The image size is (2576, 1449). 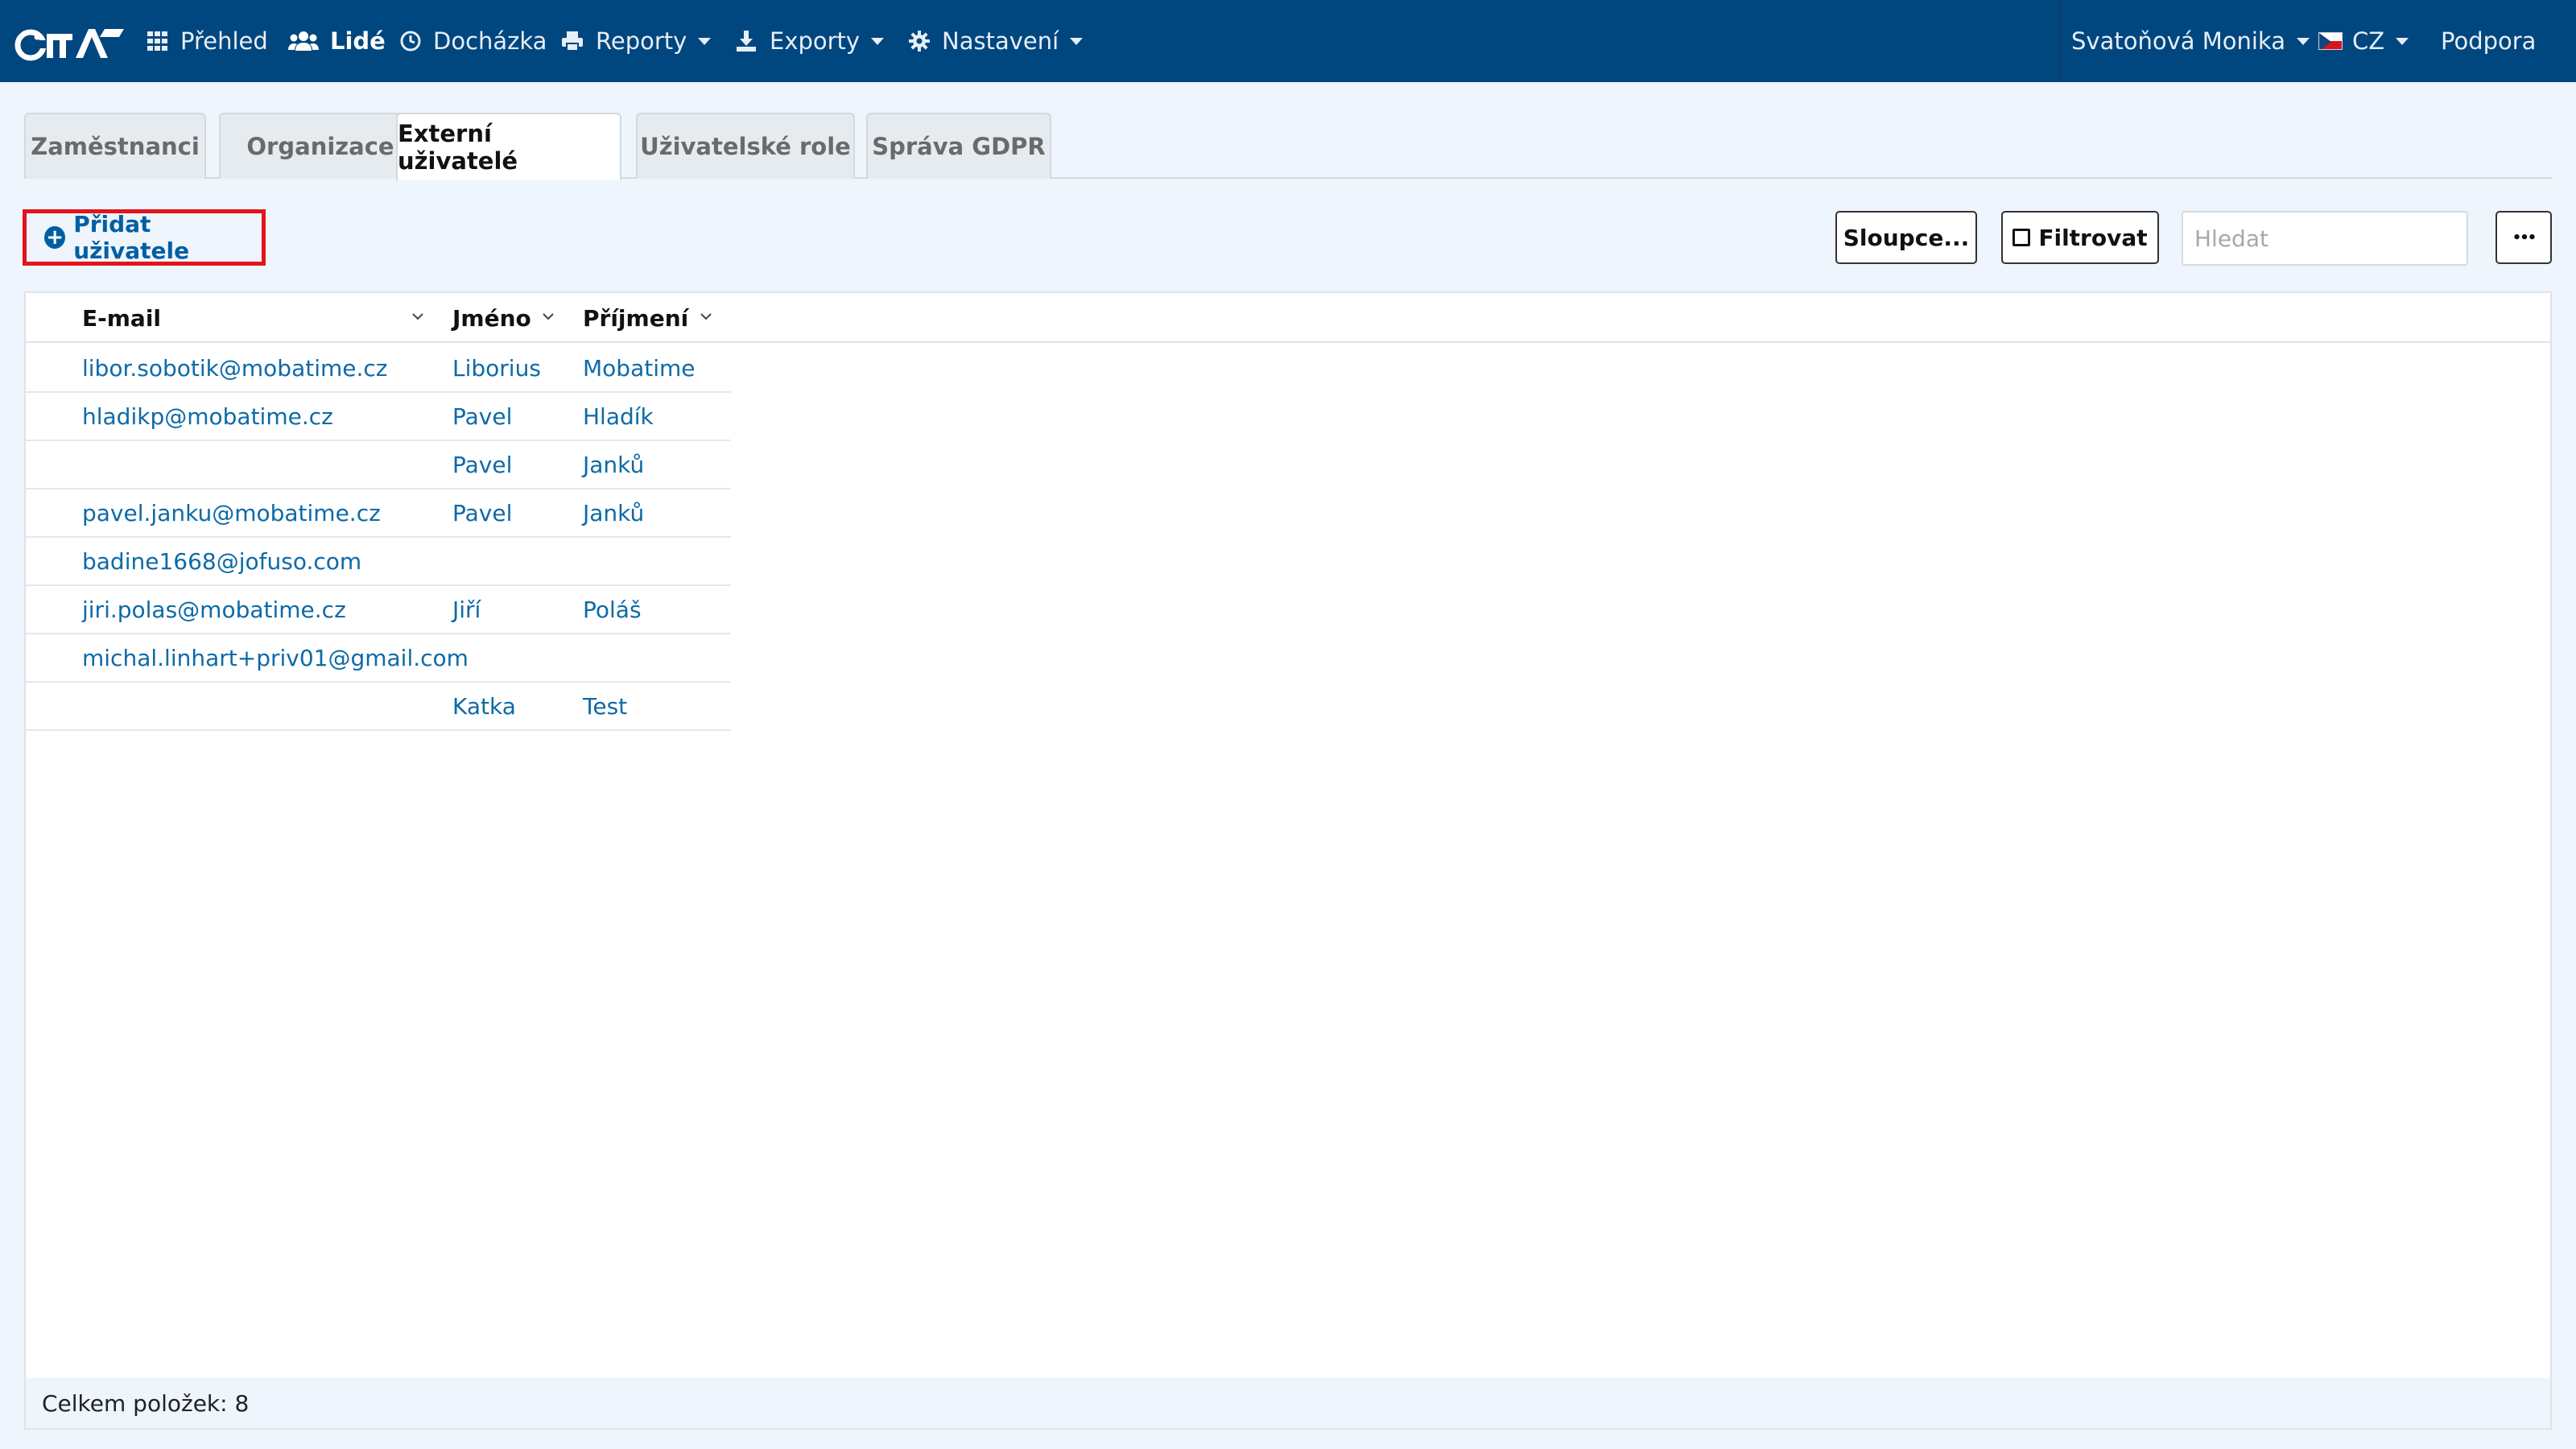 I want to click on tab-label: Organizace, so click(x=320, y=146).